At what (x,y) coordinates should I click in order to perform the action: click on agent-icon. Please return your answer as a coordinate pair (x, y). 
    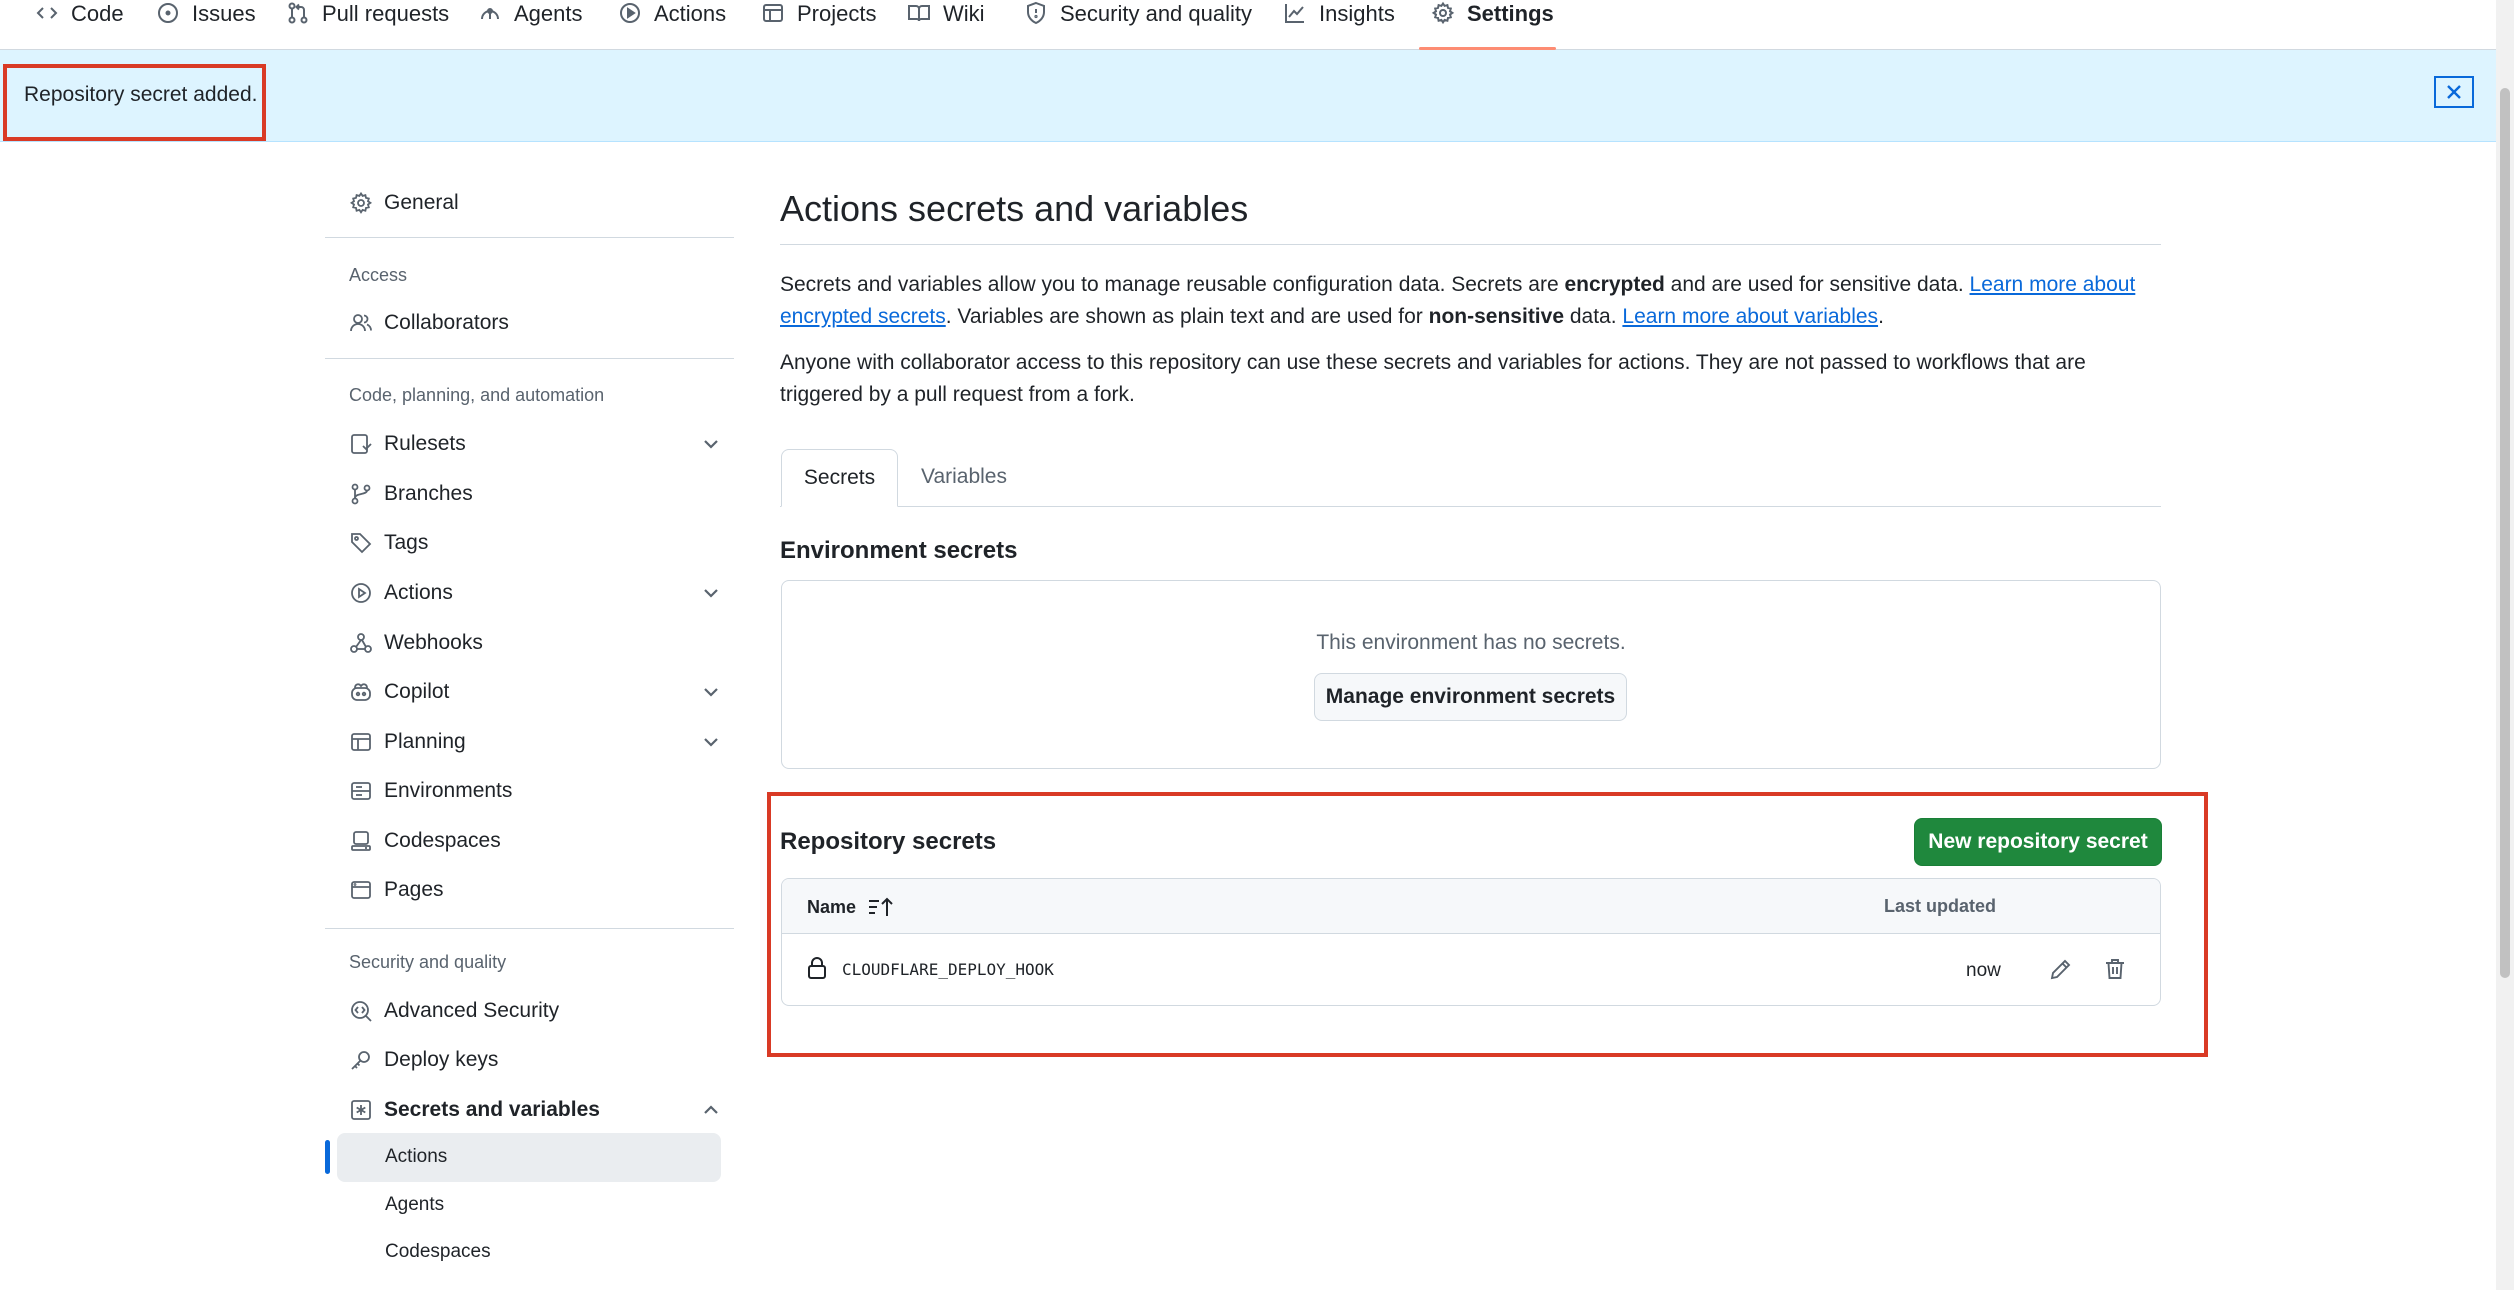
    Looking at the image, I should click on (490, 13).